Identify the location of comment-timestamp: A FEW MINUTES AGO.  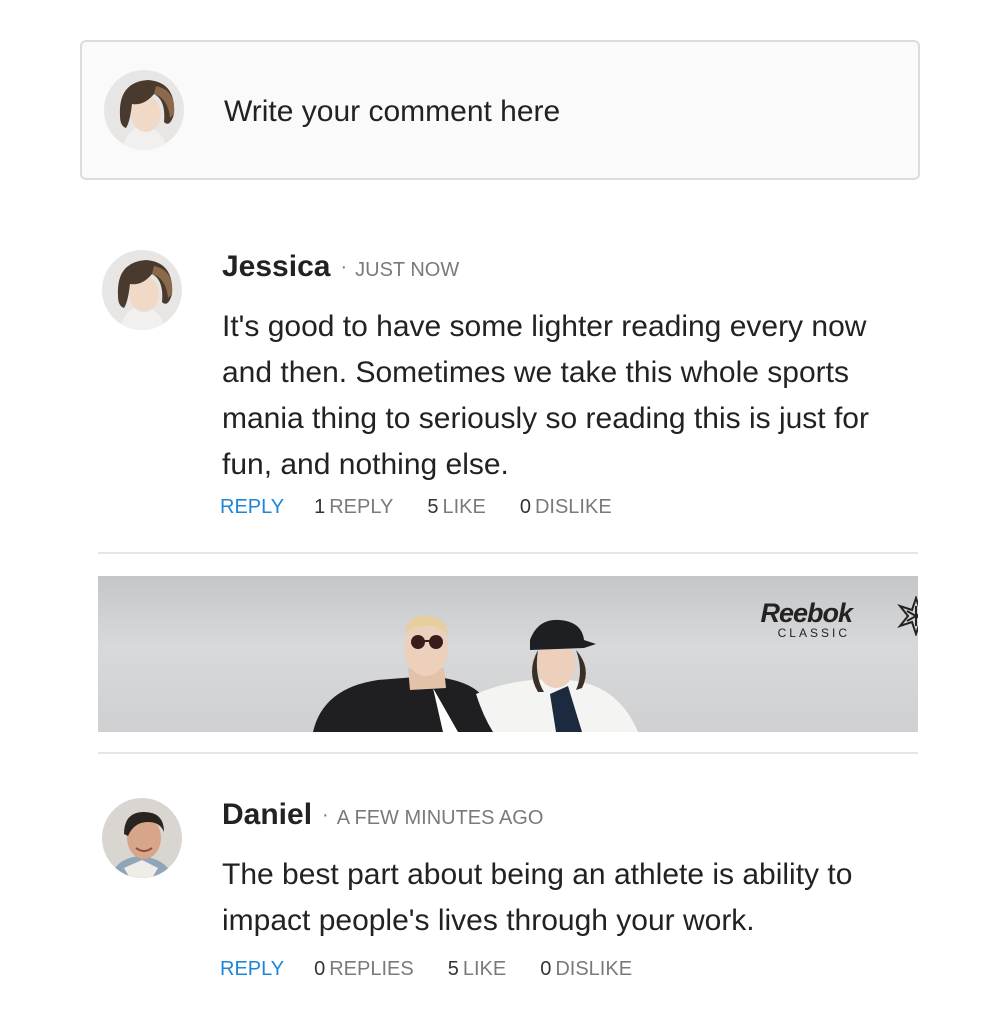
(440, 818).